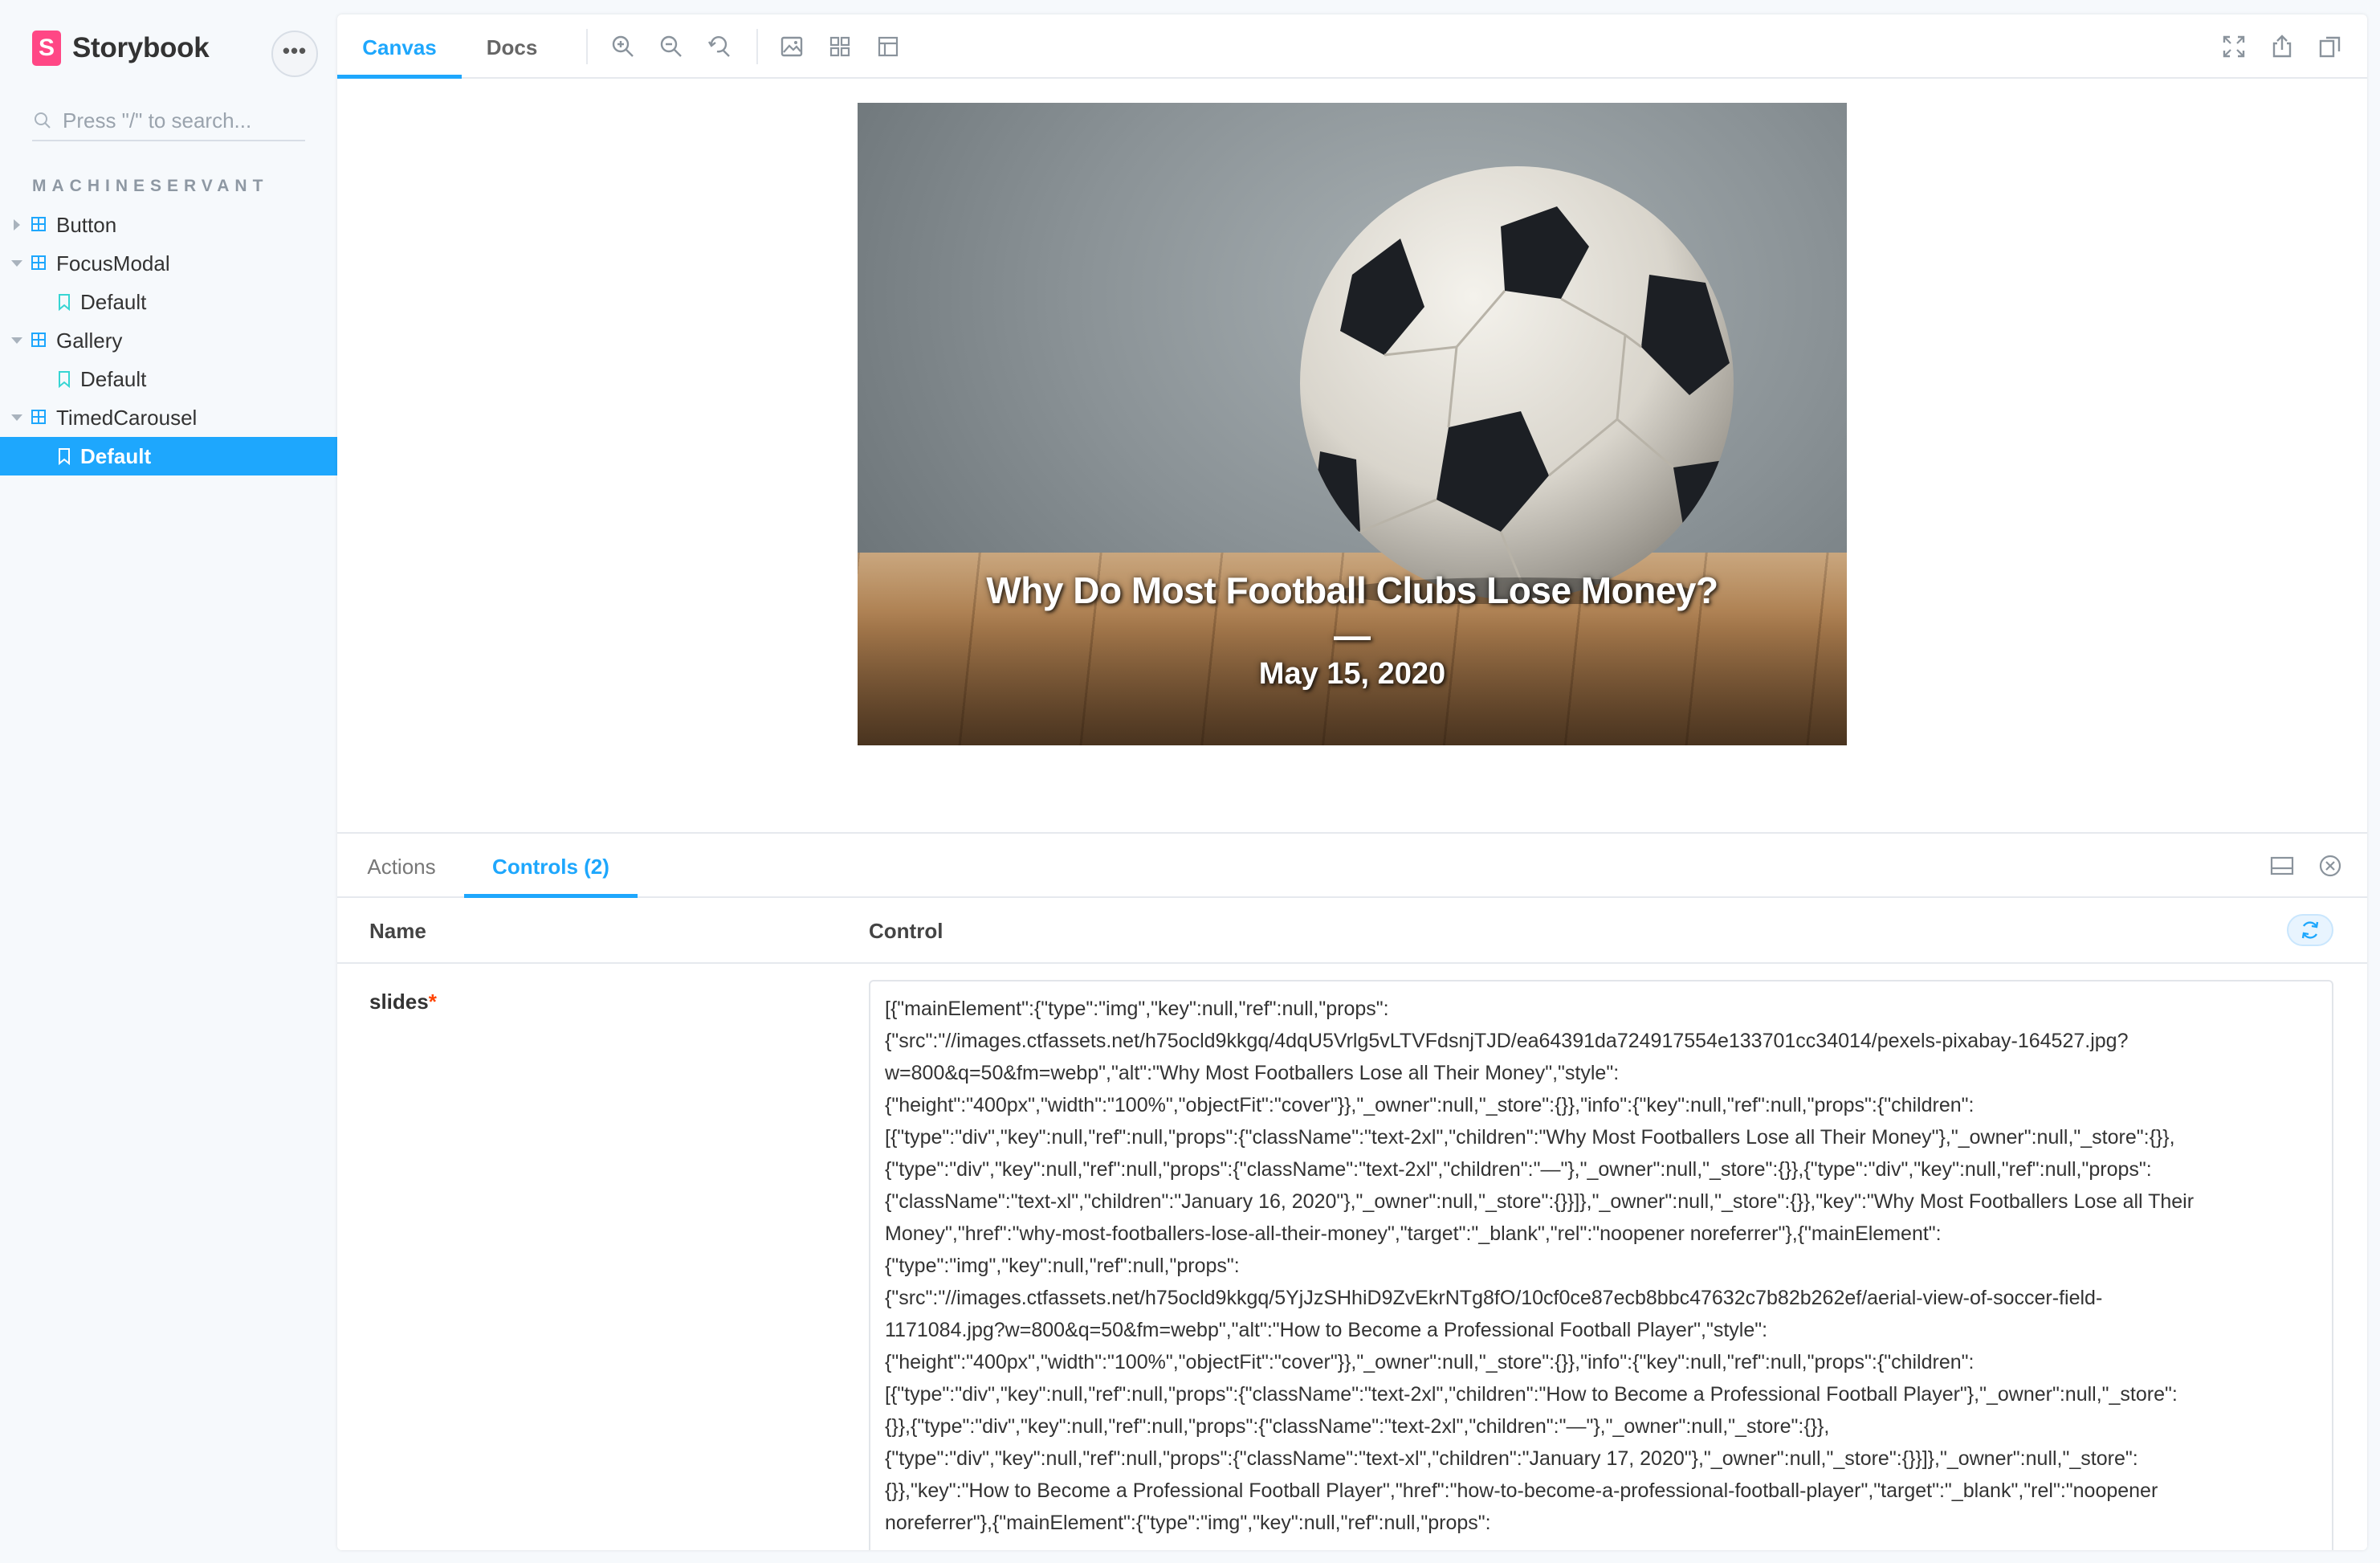 Image resolution: width=2380 pixels, height=1563 pixels. I want to click on storybook-logo-icon: S, so click(46, 48).